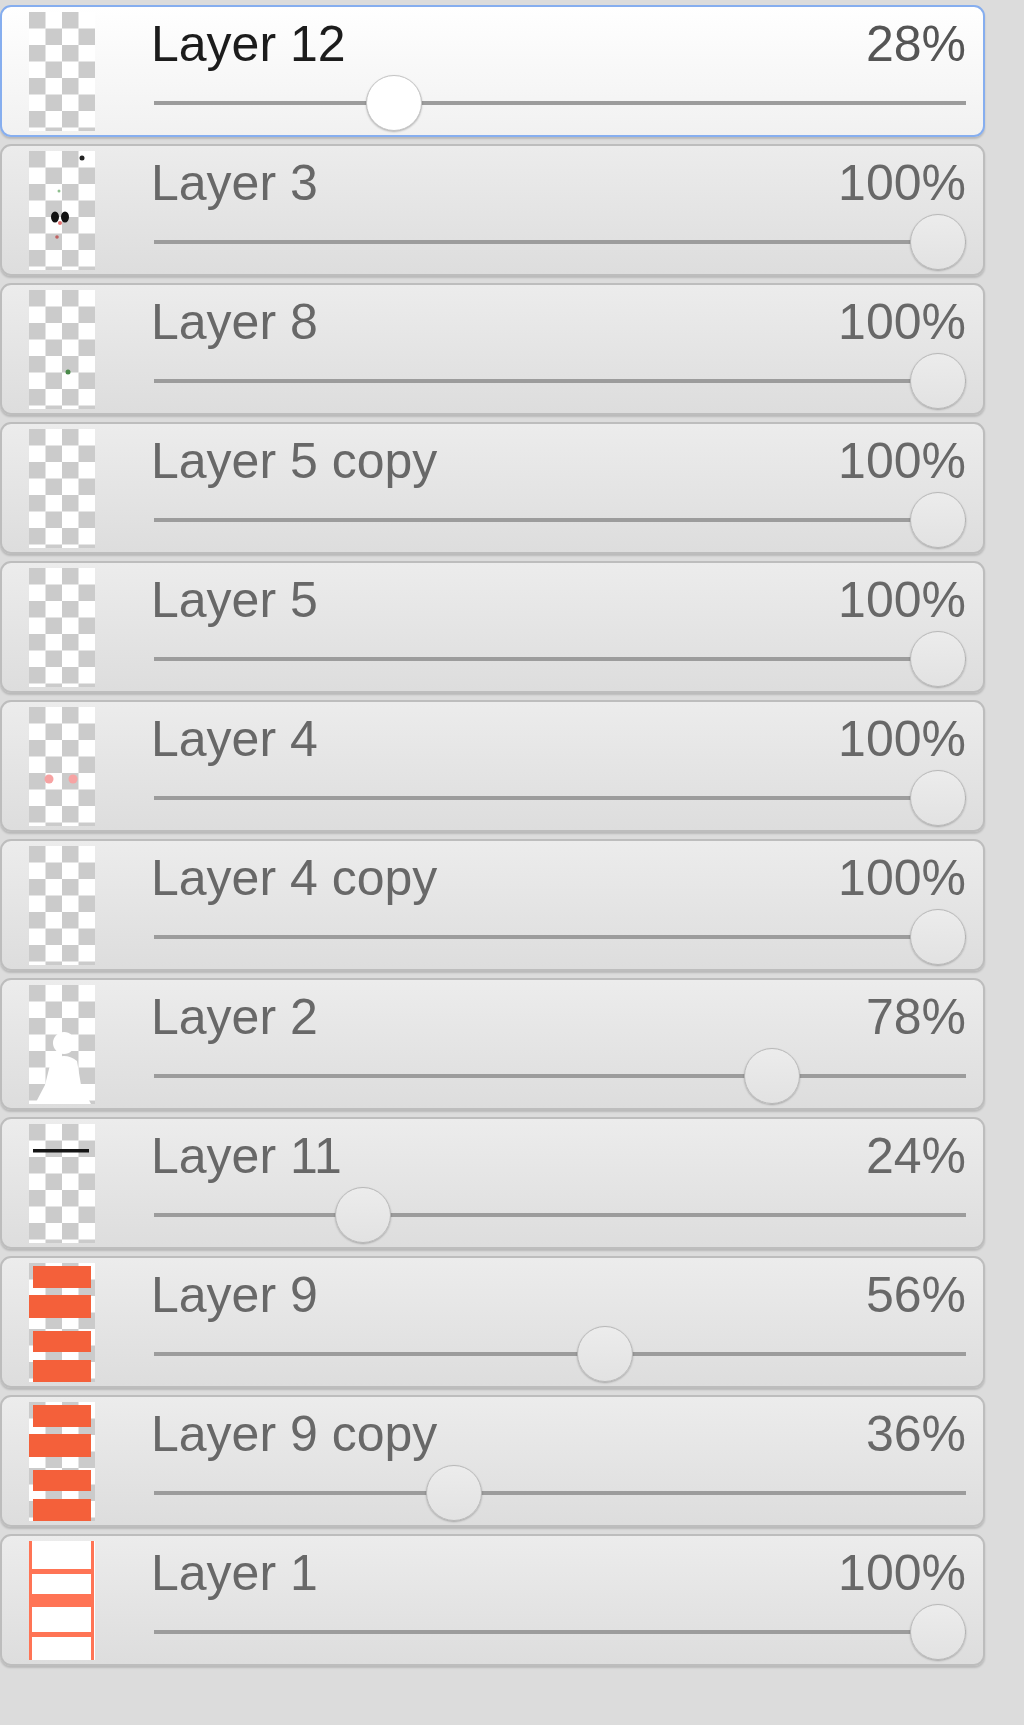  Describe the element at coordinates (492, 349) in the screenshot. I see `layer-row: Layer 8 100%` at that location.